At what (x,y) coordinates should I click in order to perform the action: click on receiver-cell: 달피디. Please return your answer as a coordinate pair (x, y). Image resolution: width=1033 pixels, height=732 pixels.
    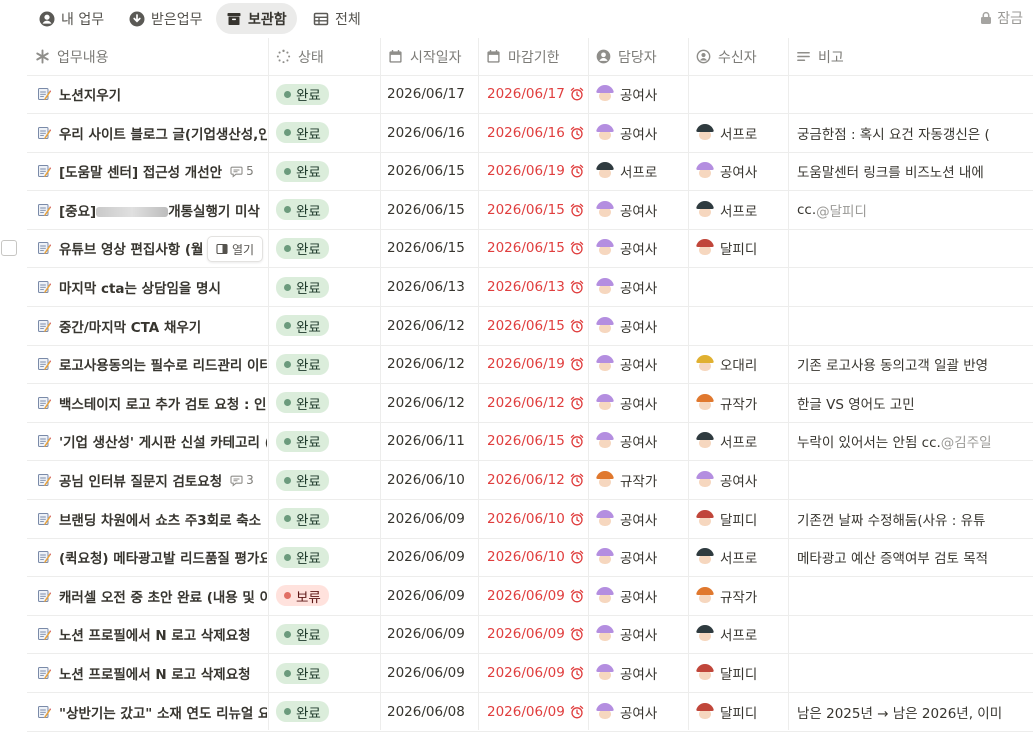
    Looking at the image, I should click on (738, 519).